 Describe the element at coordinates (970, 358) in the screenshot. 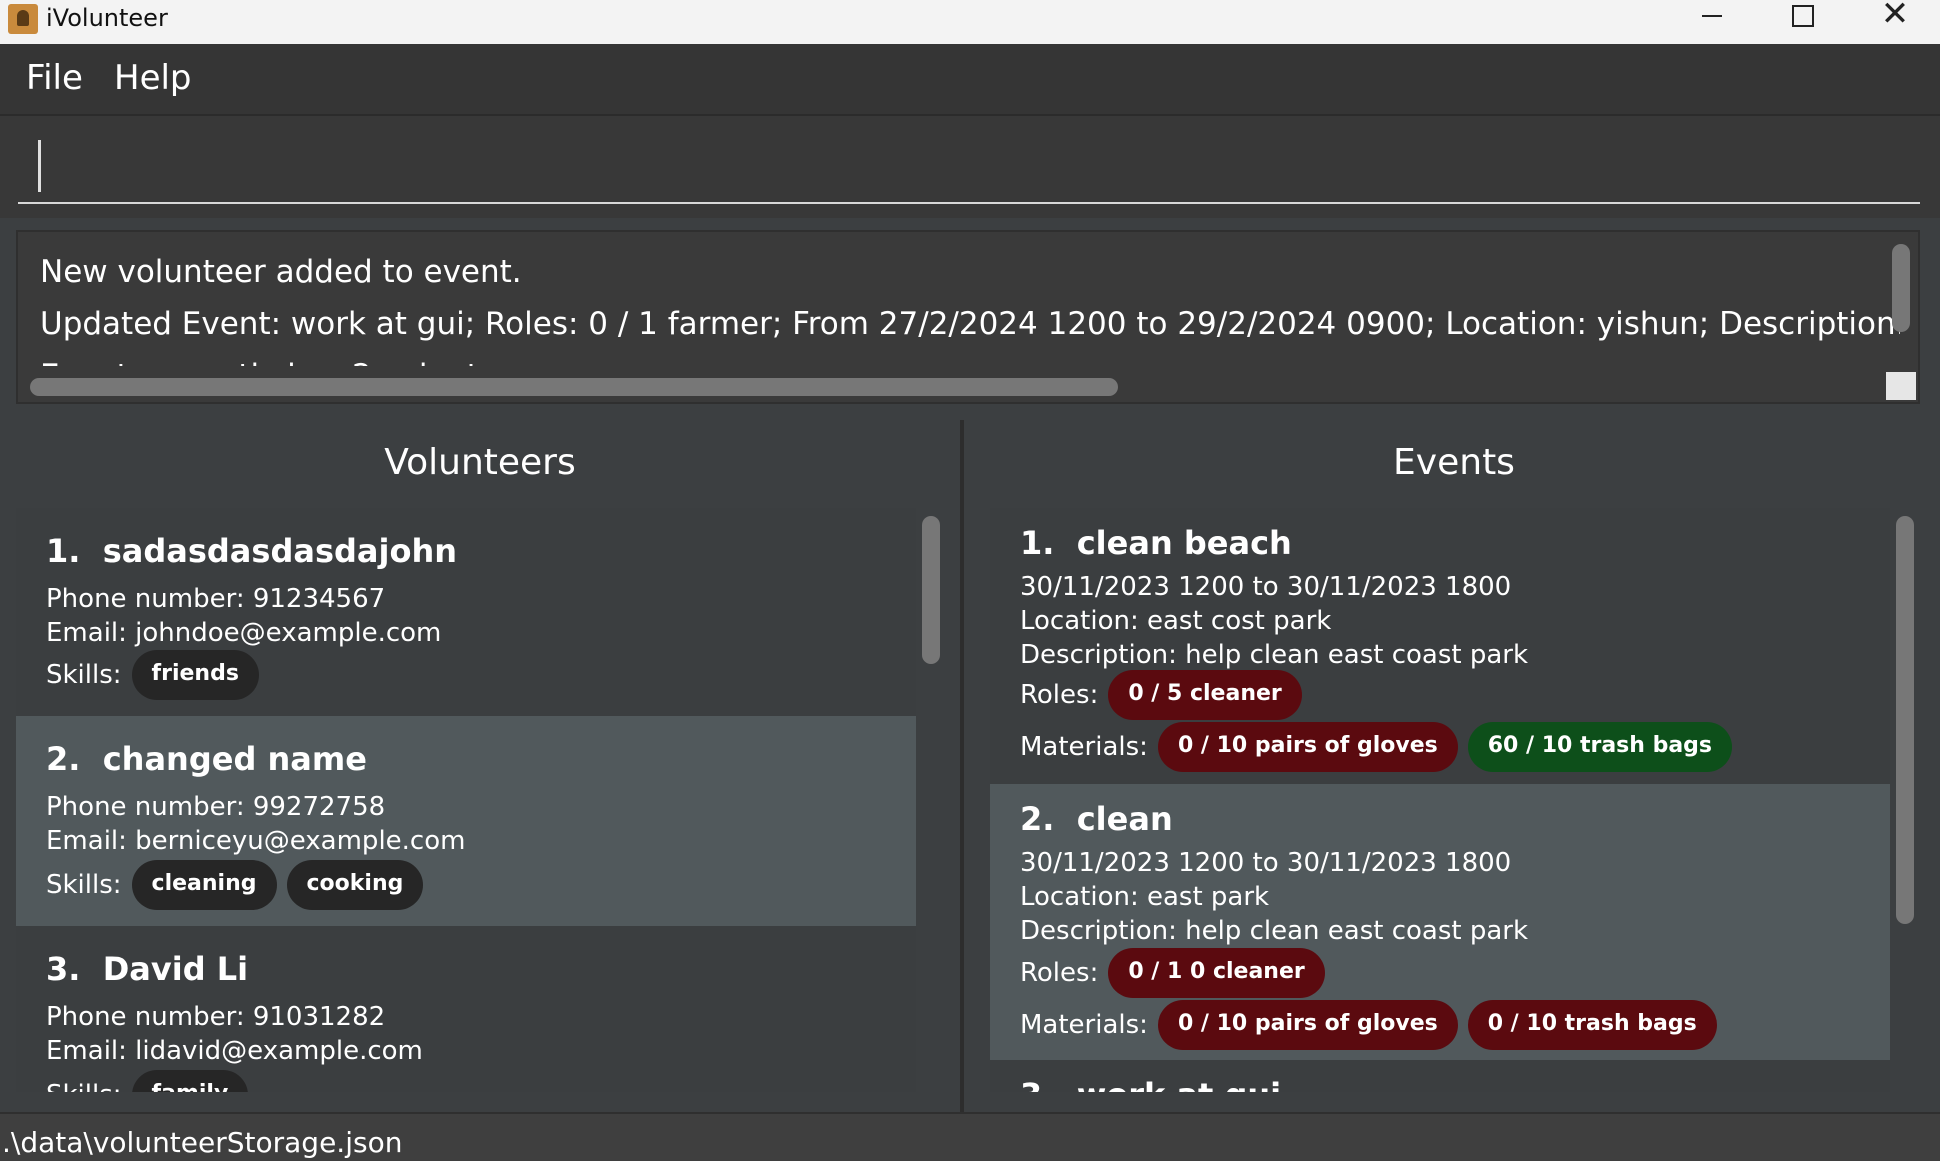

I see `result-line: Event currently has 2 volunteers` at that location.